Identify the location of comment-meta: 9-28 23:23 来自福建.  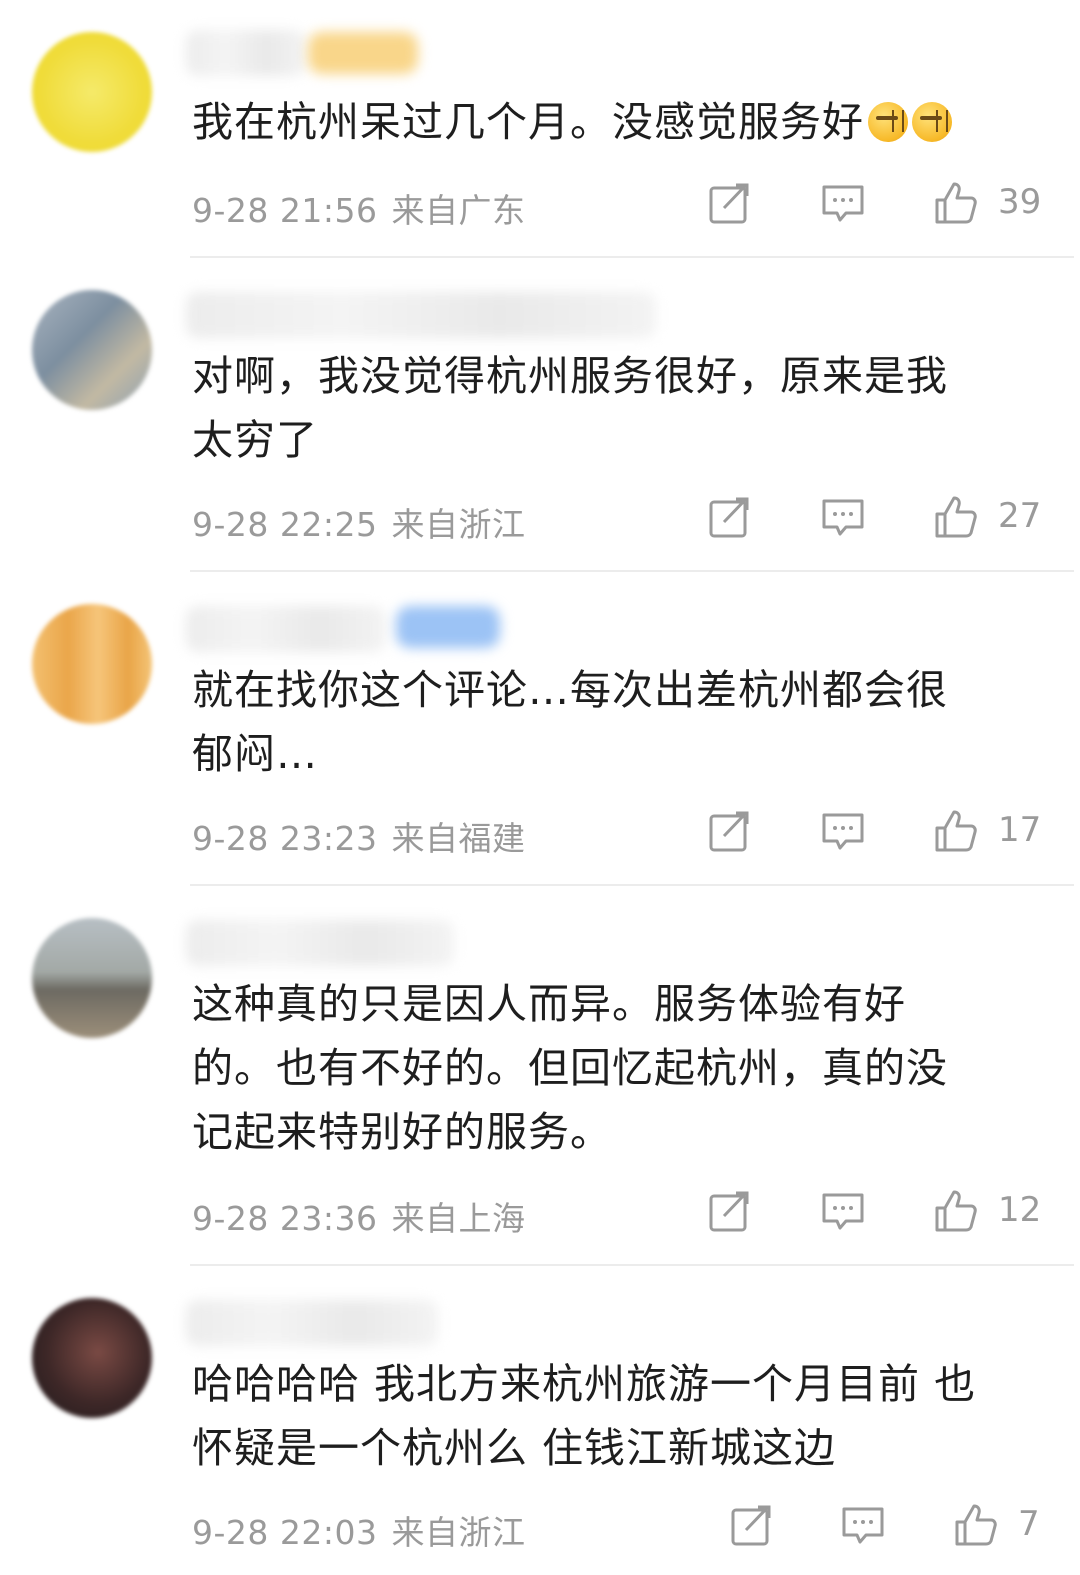
(359, 836).